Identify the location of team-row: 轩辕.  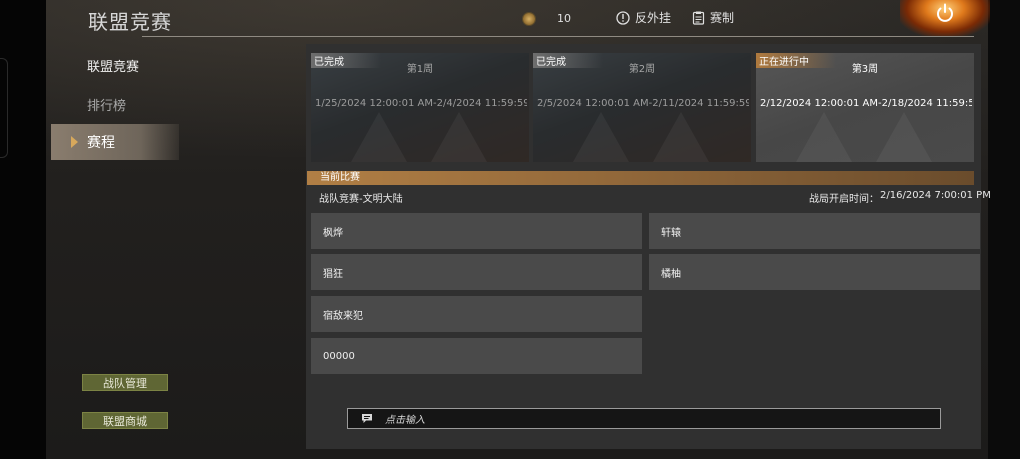
(814, 231).